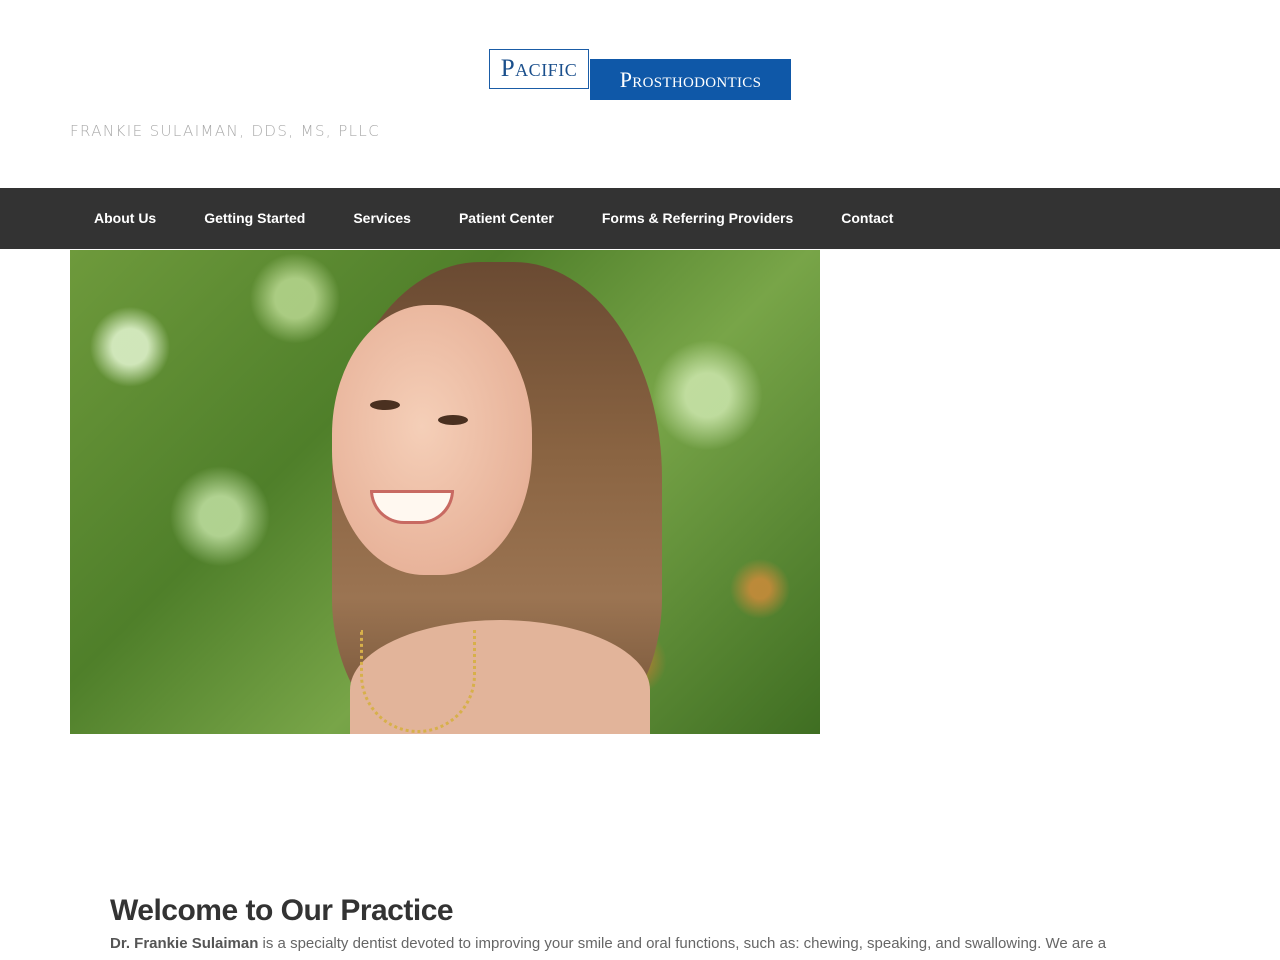 The width and height of the screenshot is (1280, 960). I want to click on nav-item-about-us: About Us, so click(125, 218).